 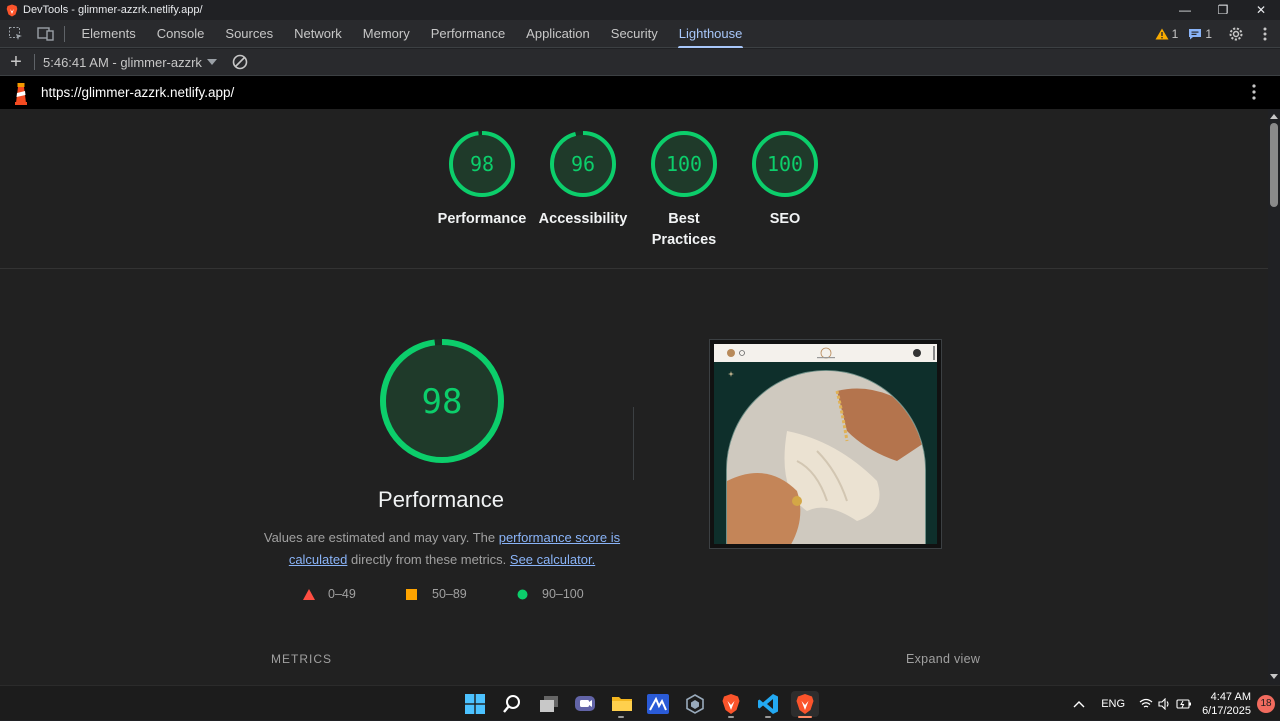 I want to click on task-view-icon, so click(x=549, y=704).